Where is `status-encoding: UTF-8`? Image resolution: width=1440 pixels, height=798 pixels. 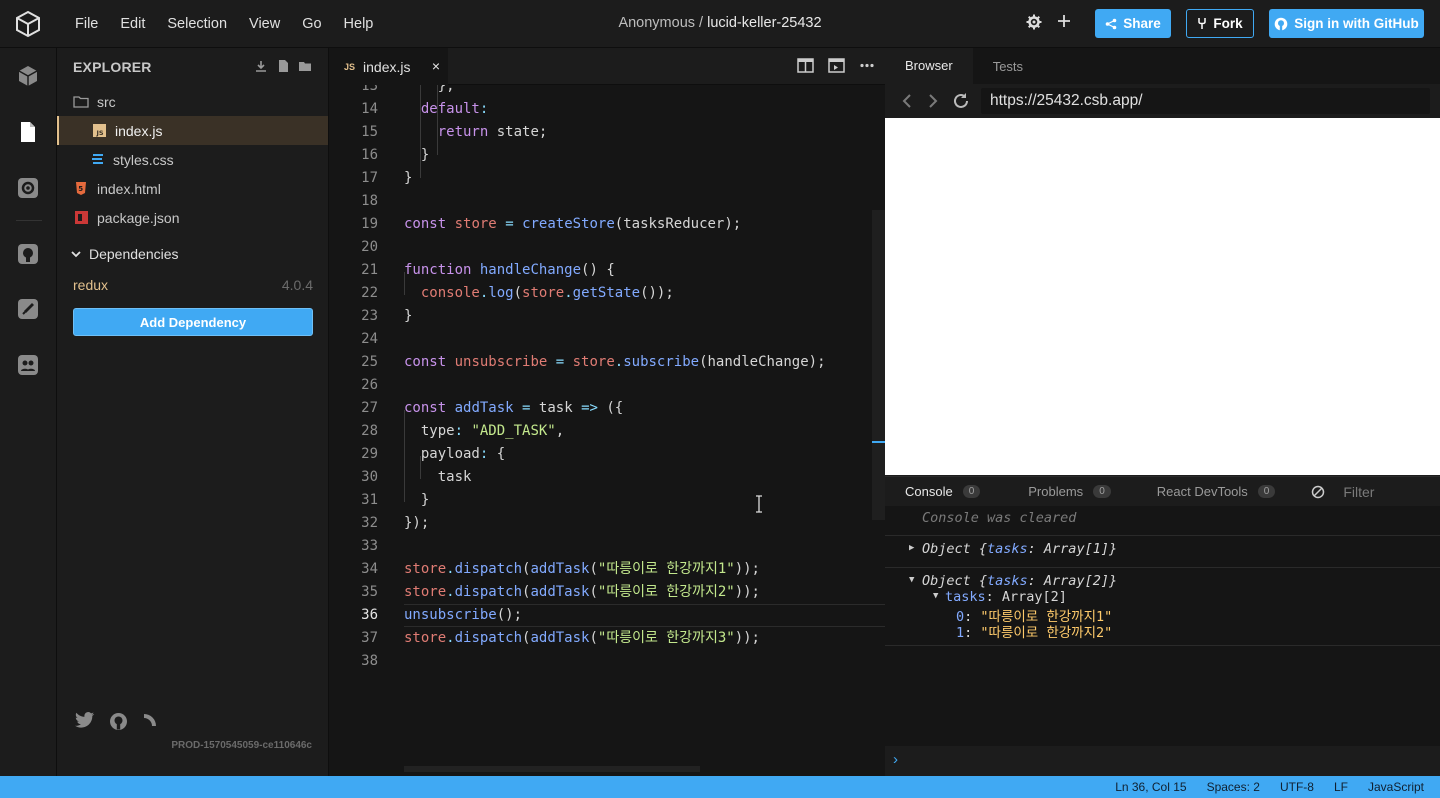 status-encoding: UTF-8 is located at coordinates (1297, 787).